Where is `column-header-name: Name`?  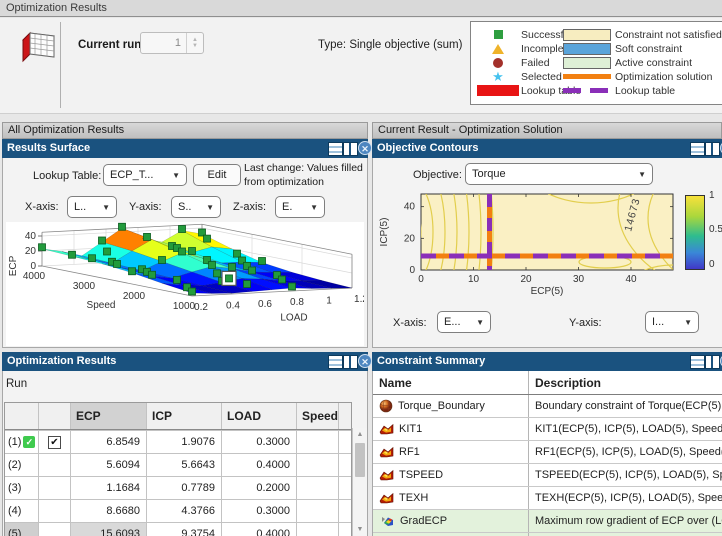
column-header-name: Name is located at coordinates (451, 382).